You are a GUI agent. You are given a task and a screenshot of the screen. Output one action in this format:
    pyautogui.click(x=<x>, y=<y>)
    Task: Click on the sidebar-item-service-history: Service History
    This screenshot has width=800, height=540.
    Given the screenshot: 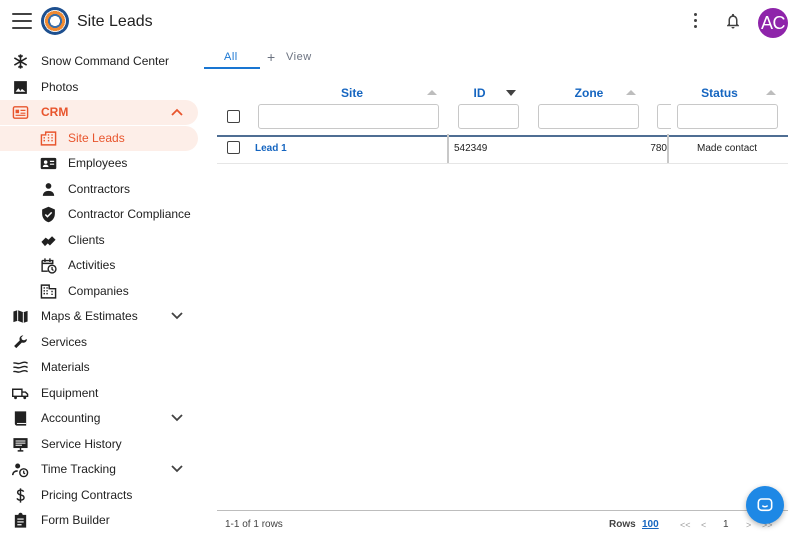 What is the action you would take?
    pyautogui.click(x=99, y=444)
    